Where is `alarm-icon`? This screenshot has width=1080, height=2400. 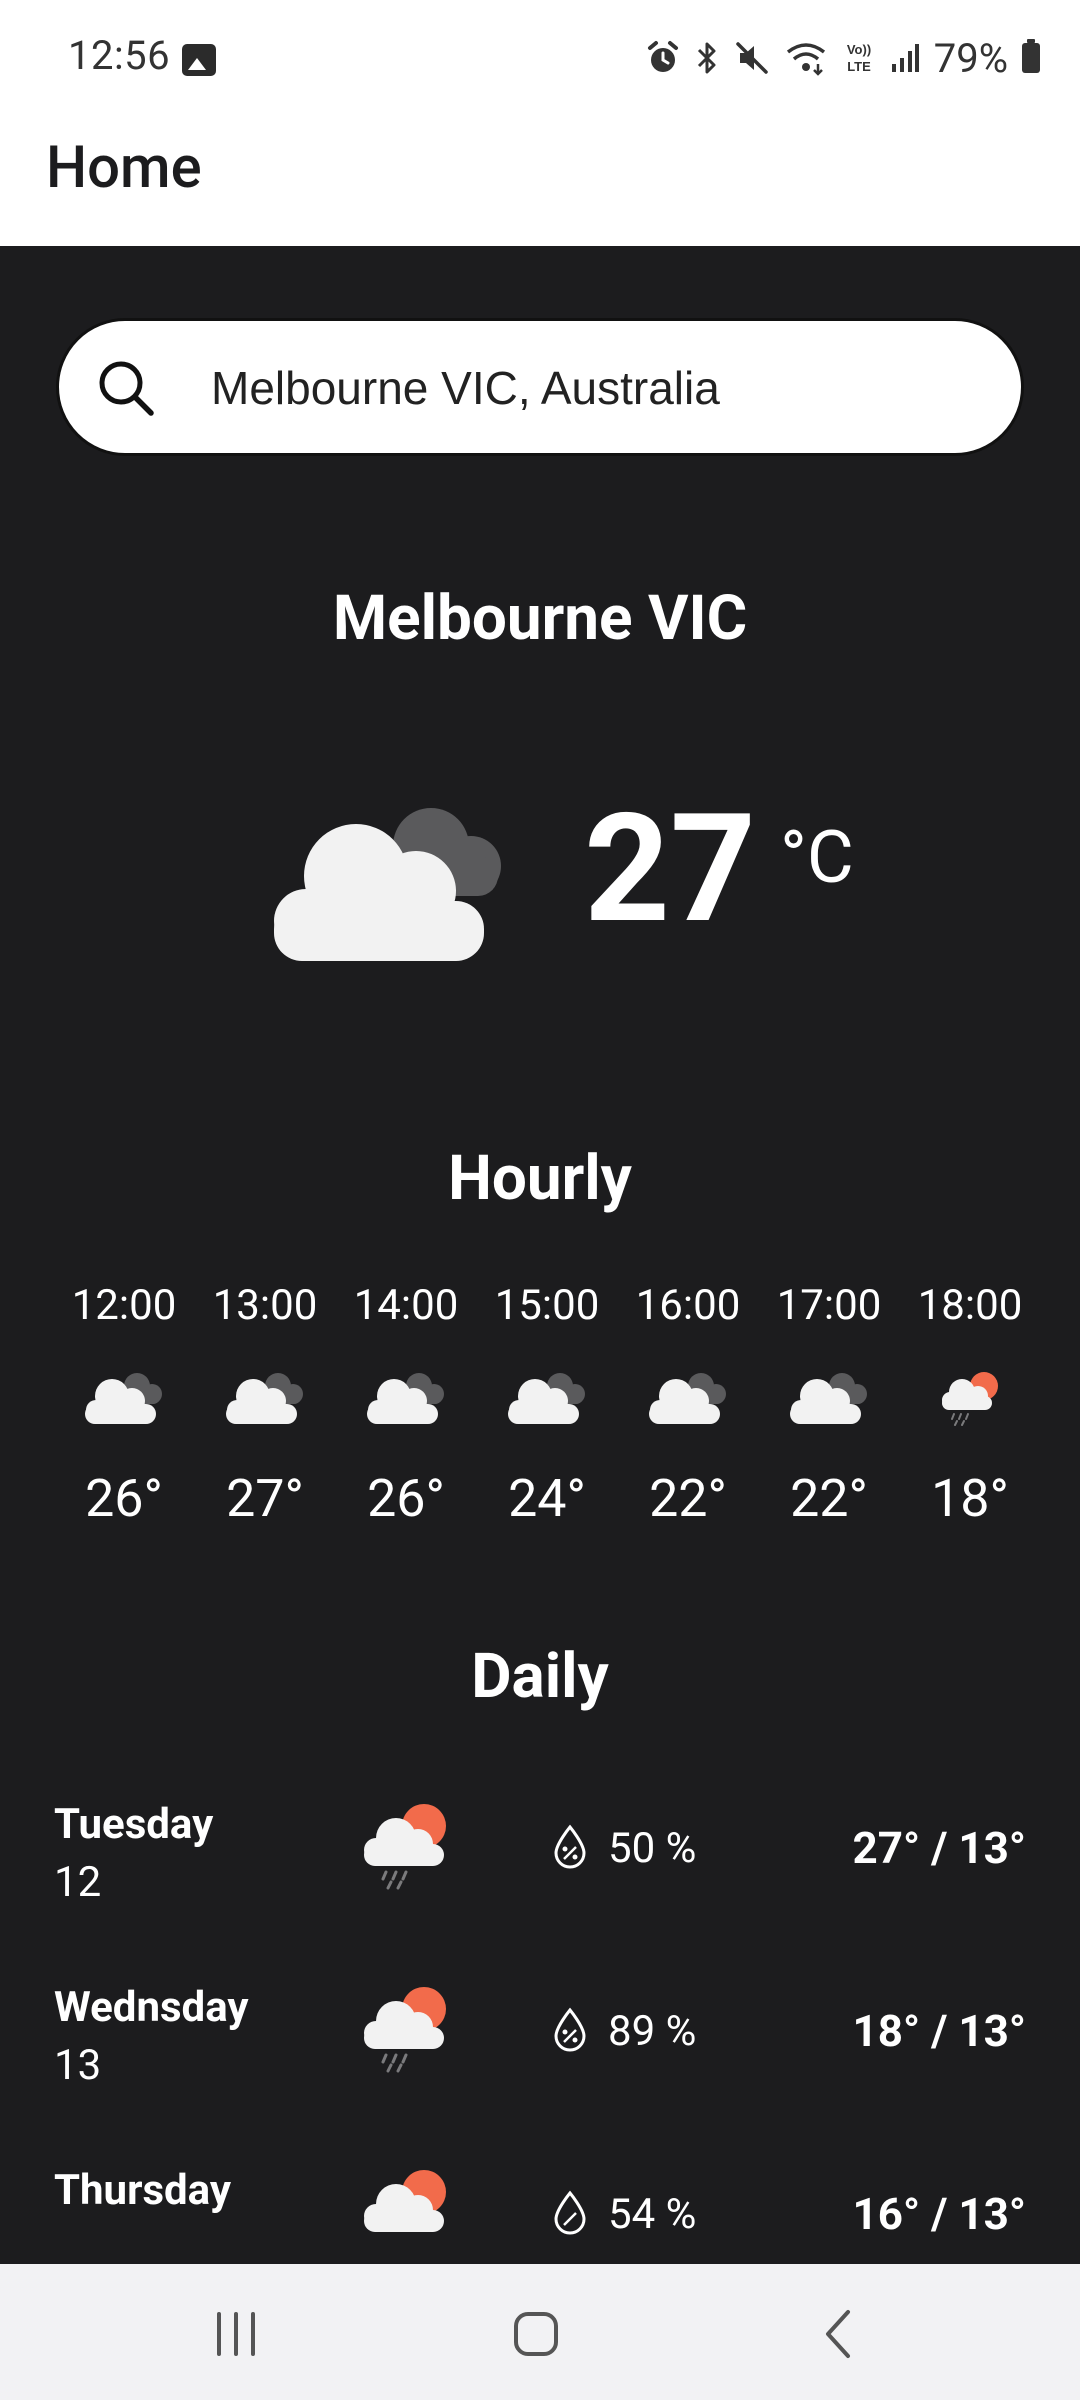 alarm-icon is located at coordinates (662, 56).